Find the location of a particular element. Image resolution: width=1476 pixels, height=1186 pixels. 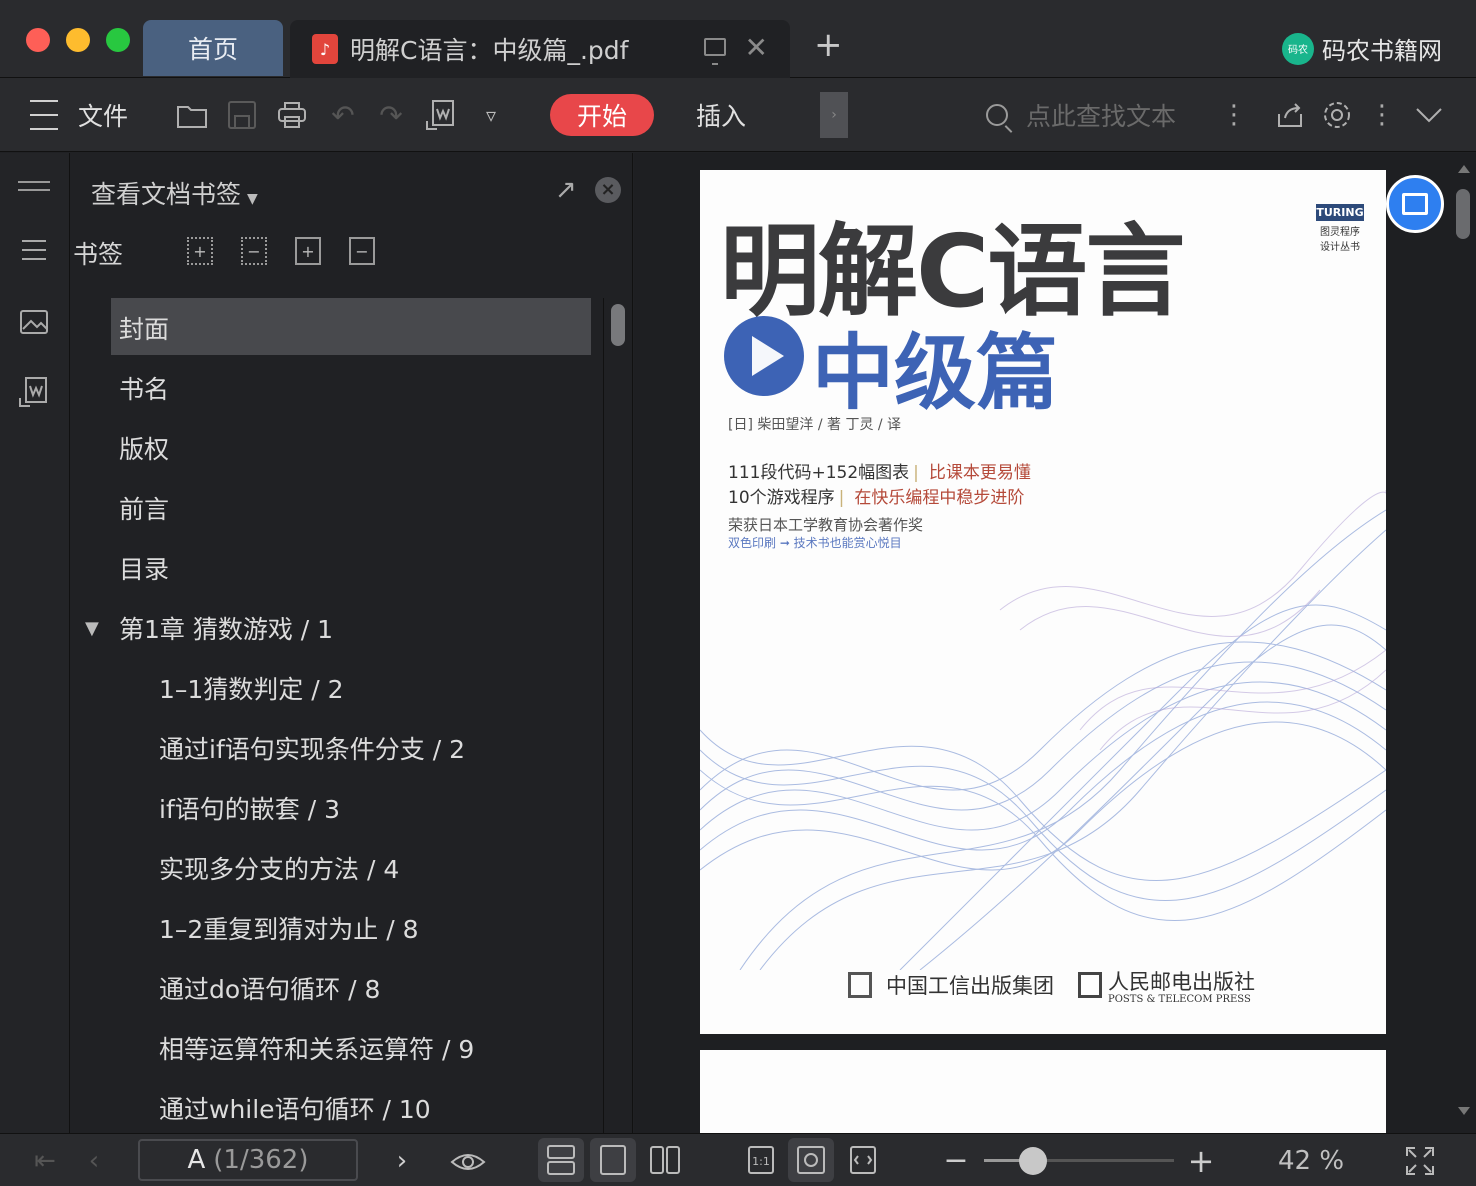

bookmark-item: if语句的嵌套 / 3 is located at coordinates (338, 808).